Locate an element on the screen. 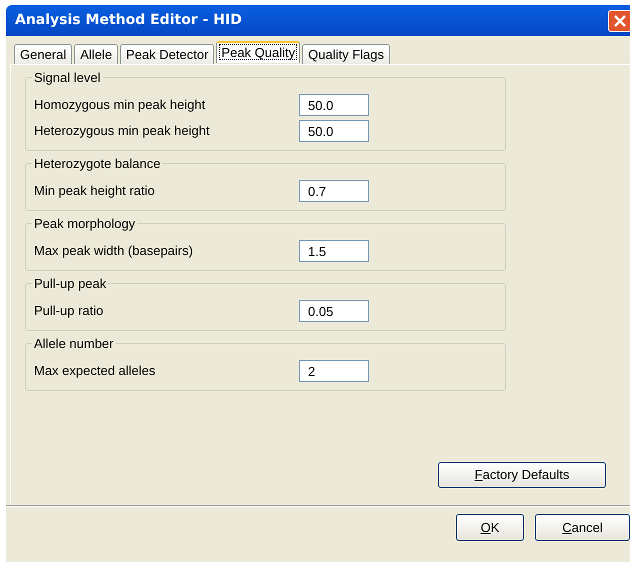 The height and width of the screenshot is (562, 630). tab: Peak Detector is located at coordinates (167, 54).